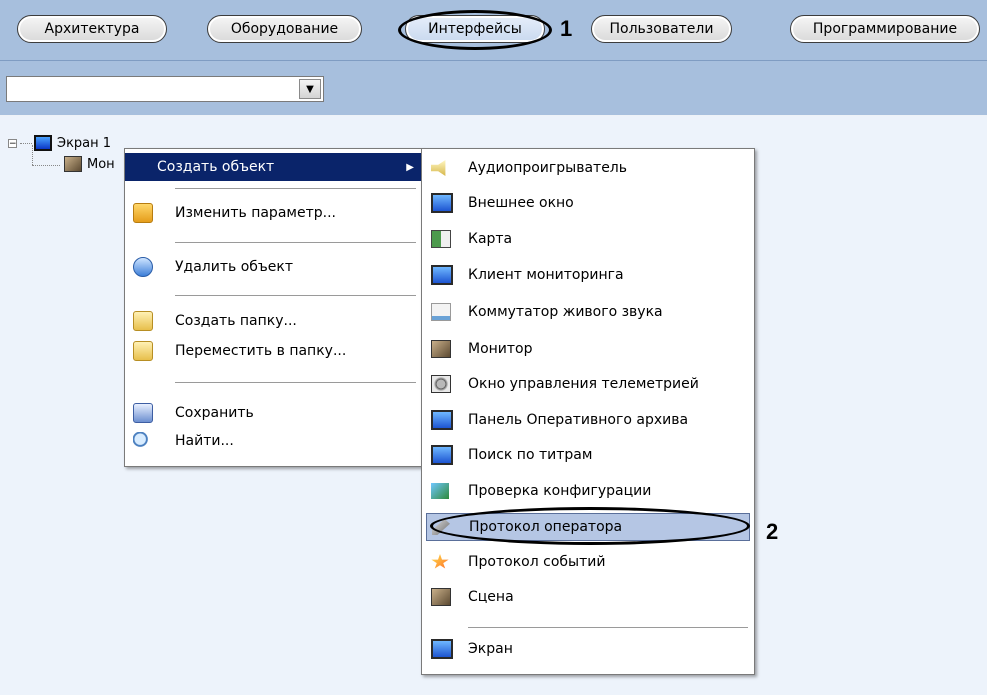 This screenshot has width=987, height=695. I want to click on tab-equipment: Оборудование, so click(284, 29).